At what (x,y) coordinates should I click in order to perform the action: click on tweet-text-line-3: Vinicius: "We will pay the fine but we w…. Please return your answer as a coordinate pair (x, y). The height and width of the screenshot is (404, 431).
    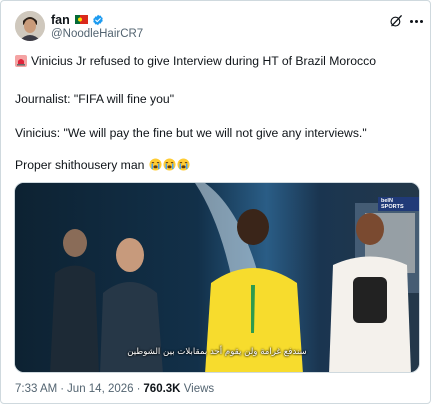
    Looking at the image, I should click on (191, 133).